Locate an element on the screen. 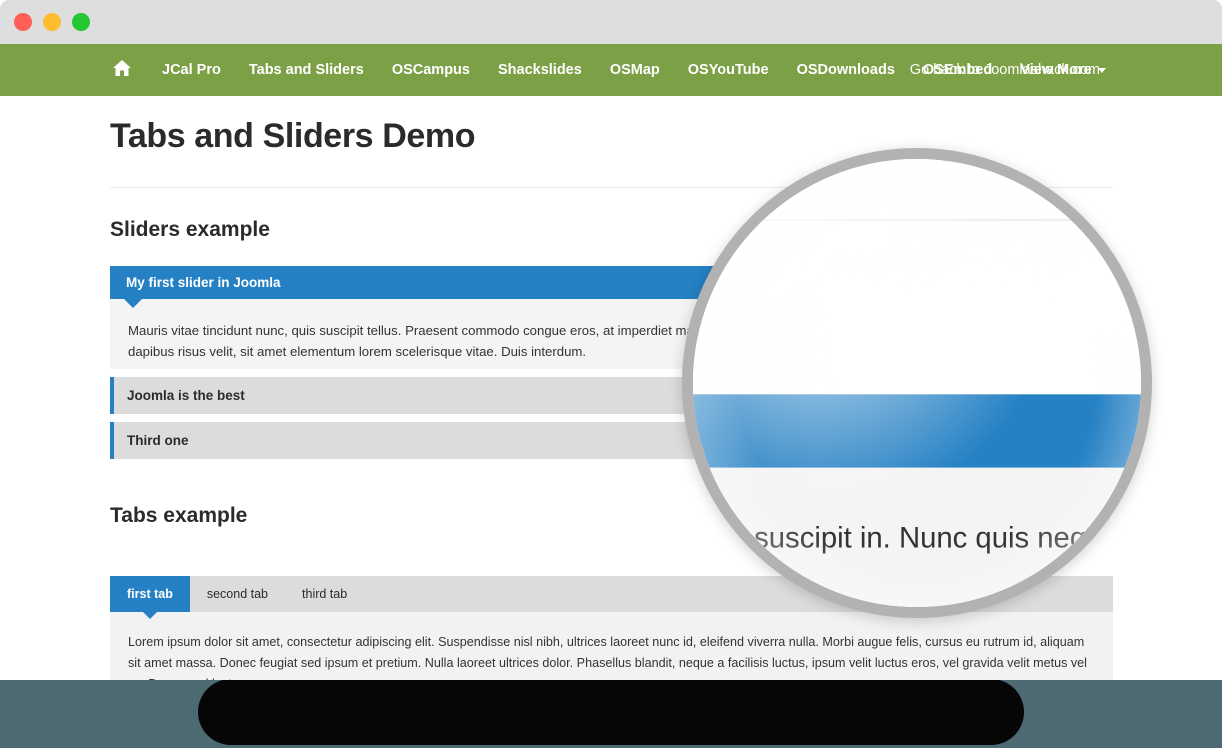 The width and height of the screenshot is (1222, 748). slider-title: My first slider in Joomla is located at coordinates (203, 282).